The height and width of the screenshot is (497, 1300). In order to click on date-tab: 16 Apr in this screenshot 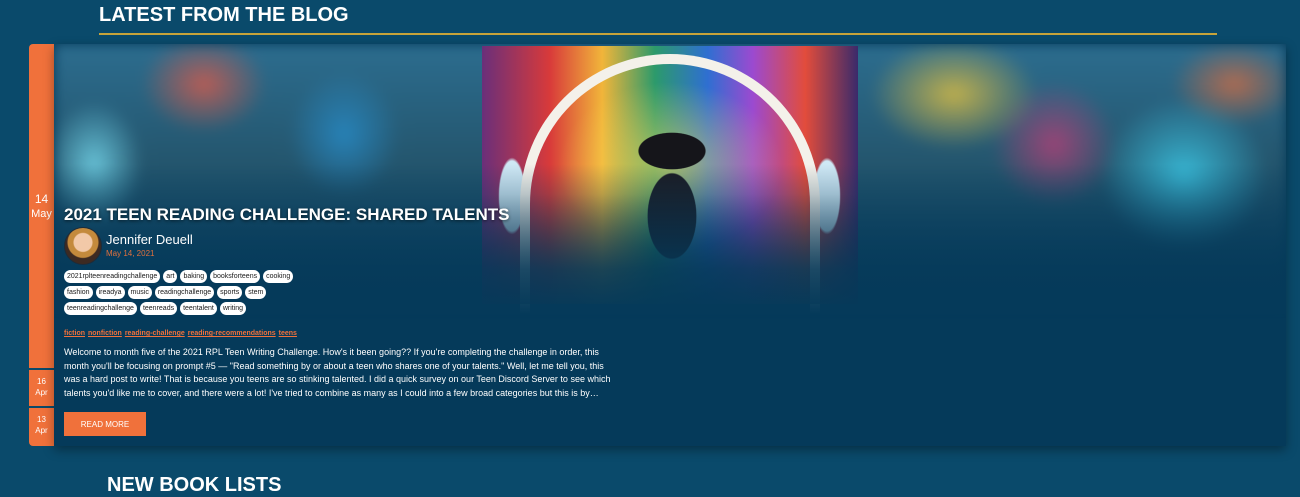, I will do `click(41, 388)`.